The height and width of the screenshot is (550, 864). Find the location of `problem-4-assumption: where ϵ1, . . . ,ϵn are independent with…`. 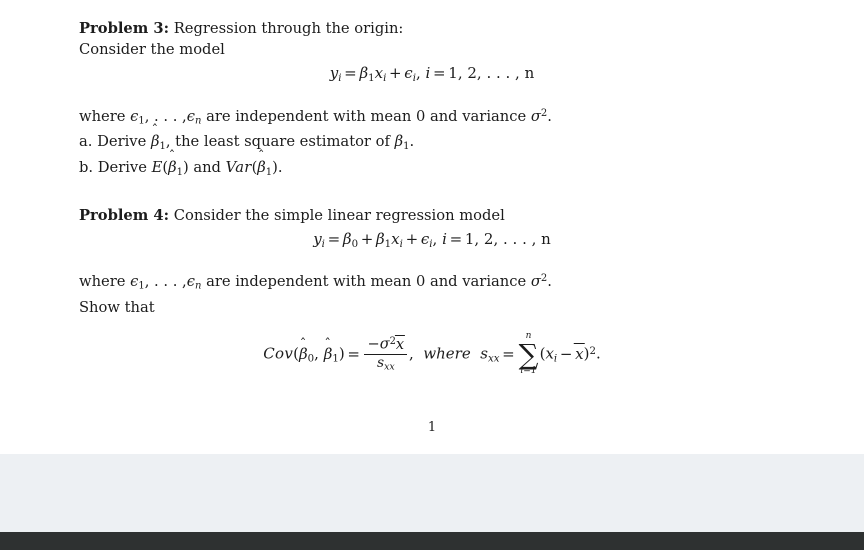

problem-4-assumption: where ϵ1, . . . ,ϵn are independent with… is located at coordinates (432, 282).